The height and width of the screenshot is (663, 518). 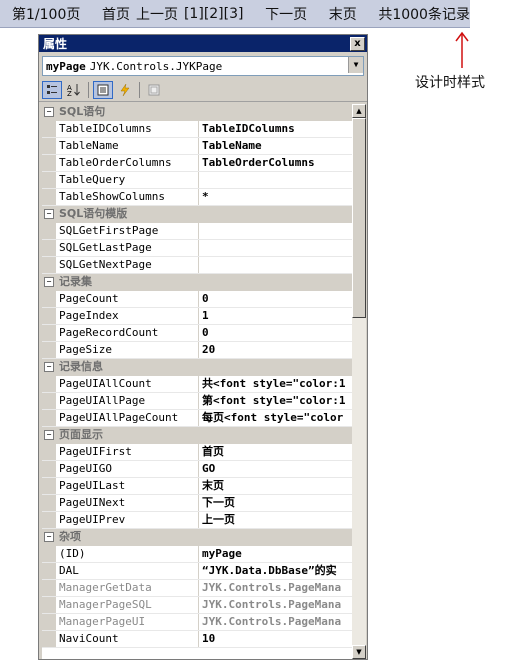 I want to click on categorized-icon, so click(x=52, y=90).